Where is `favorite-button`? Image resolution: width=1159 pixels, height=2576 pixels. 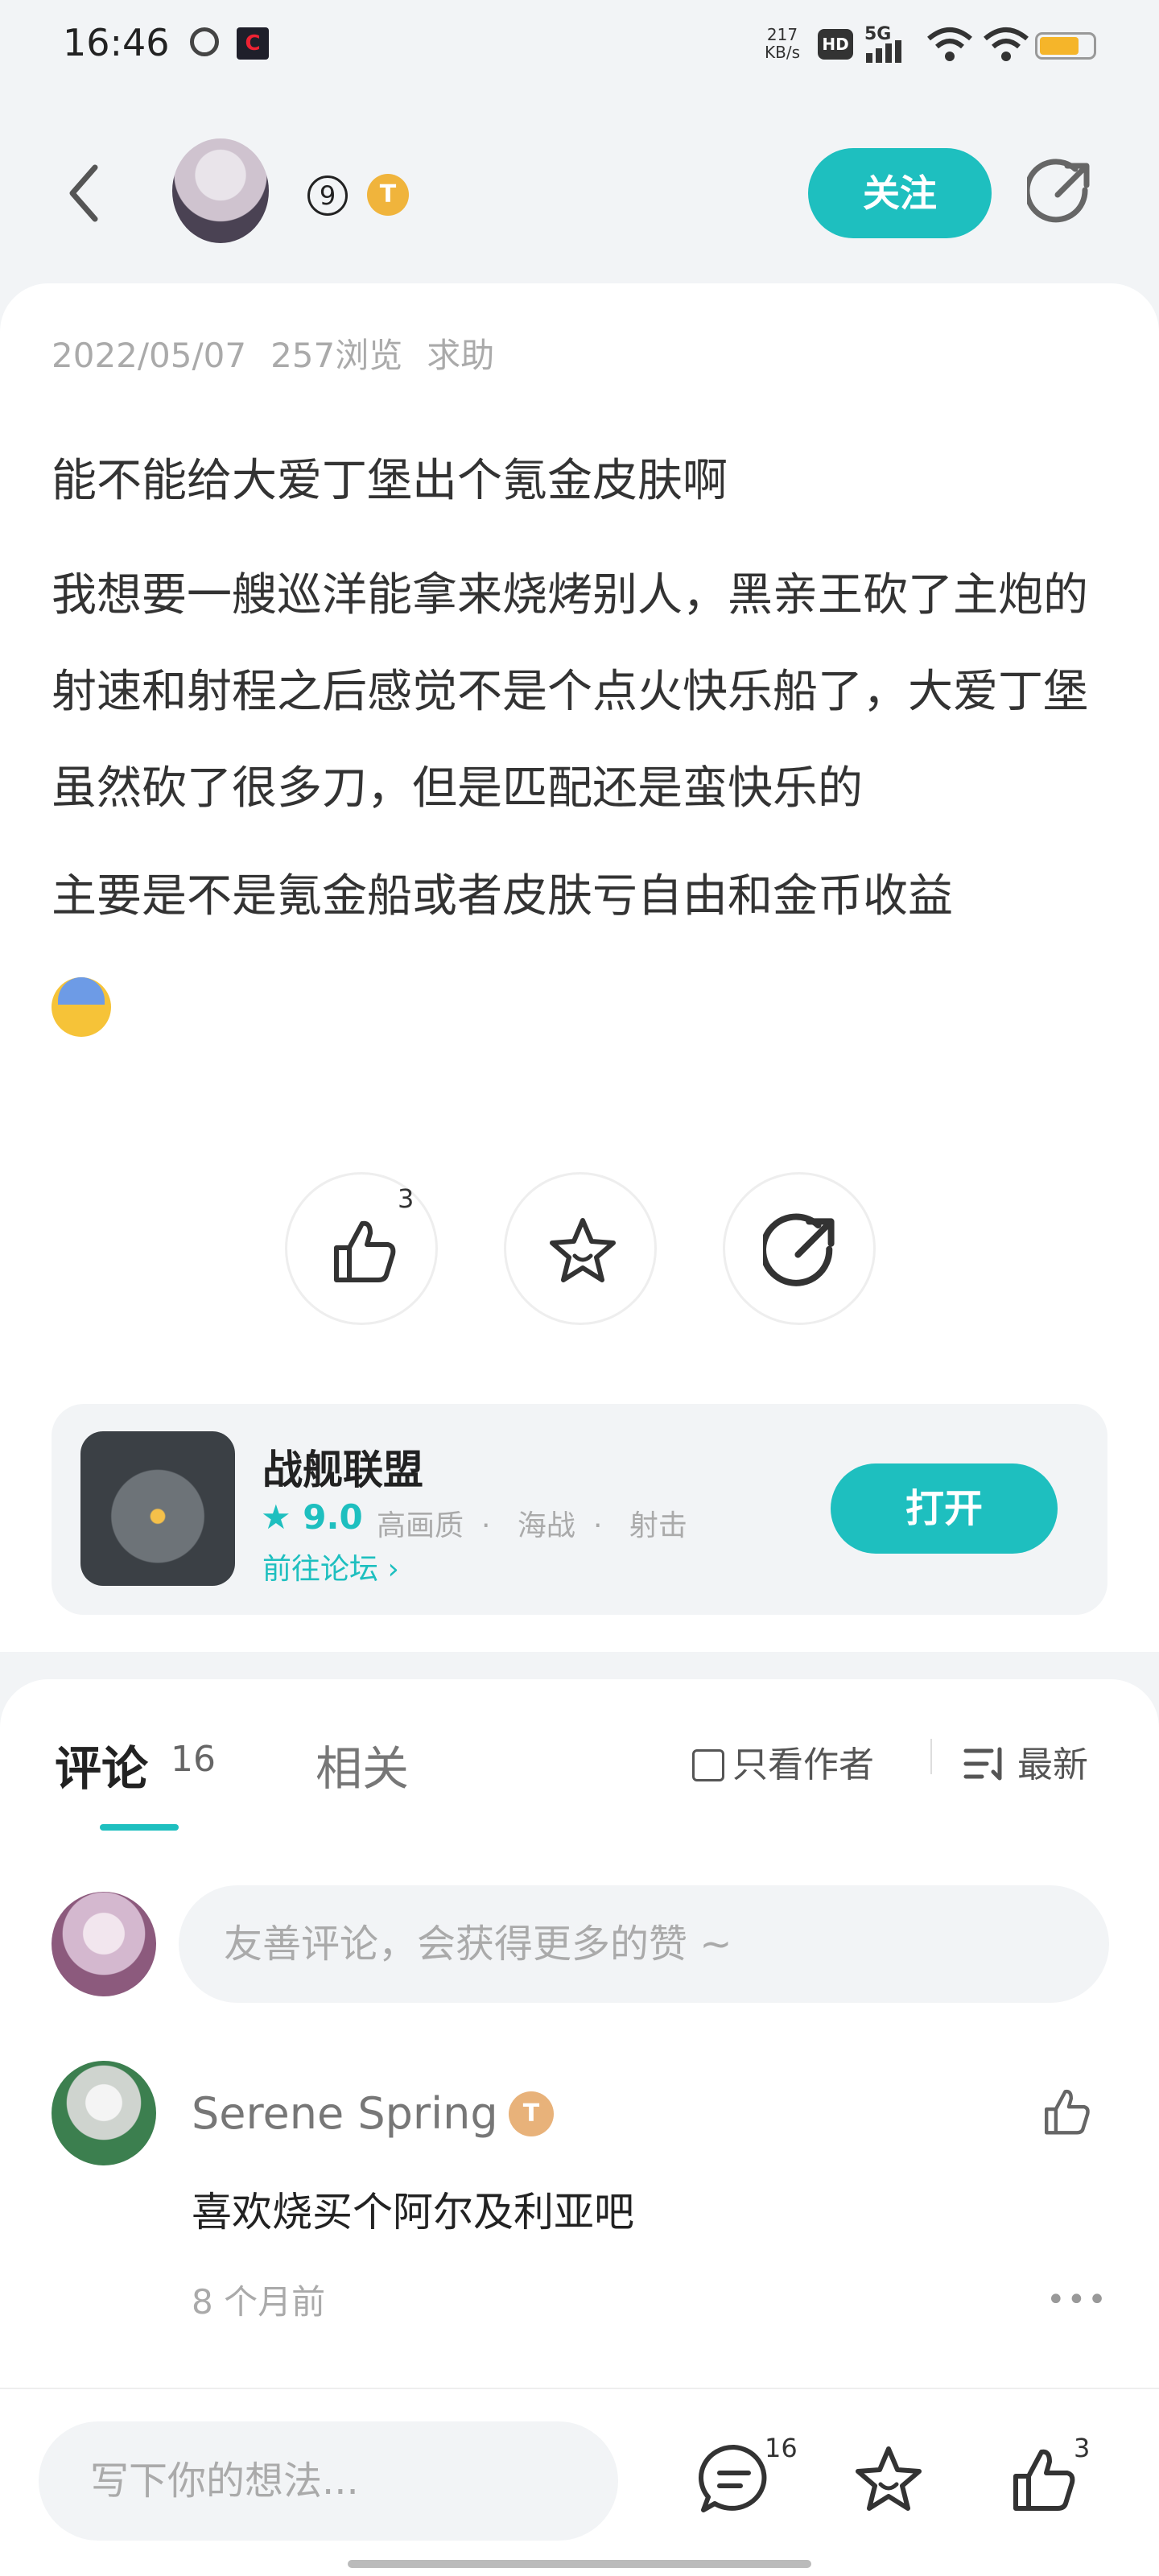 favorite-button is located at coordinates (580, 1248).